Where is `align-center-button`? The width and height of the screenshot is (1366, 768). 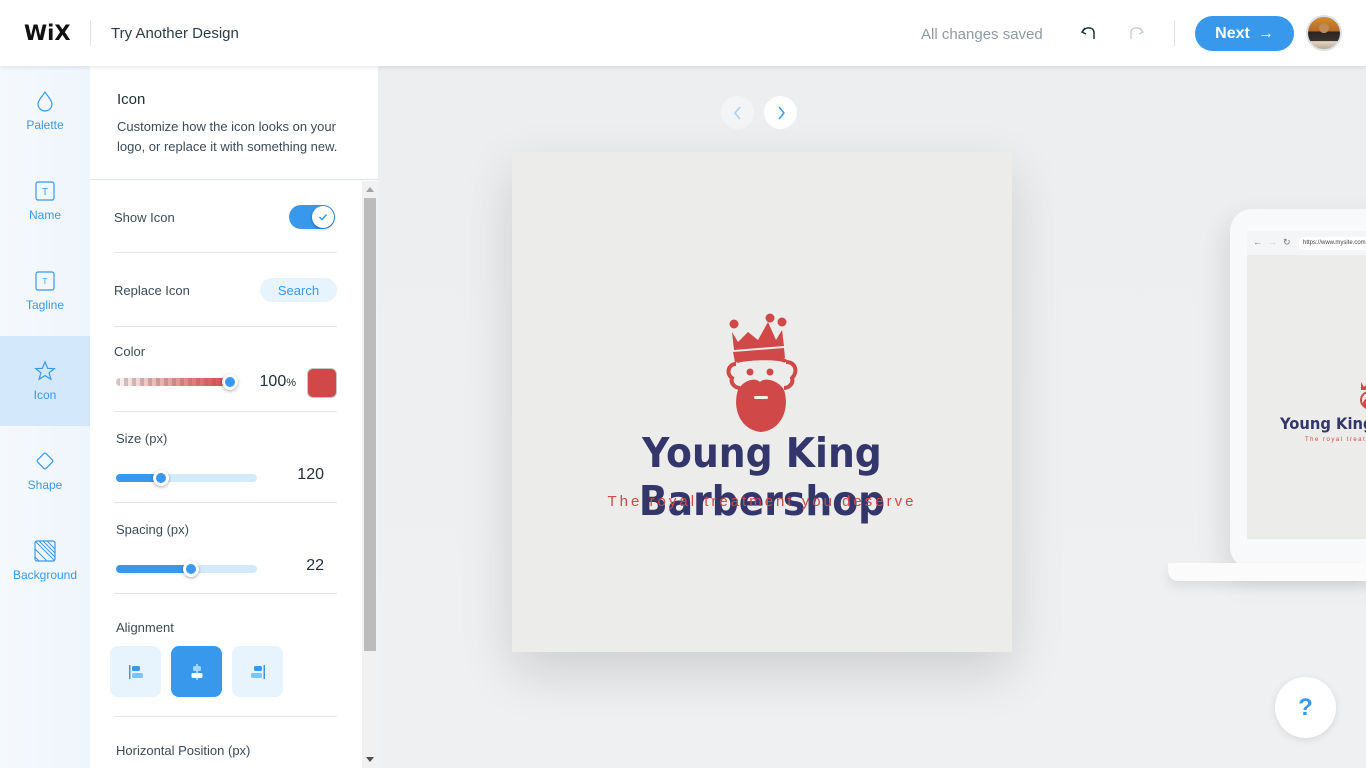
align-center-button is located at coordinates (196, 671).